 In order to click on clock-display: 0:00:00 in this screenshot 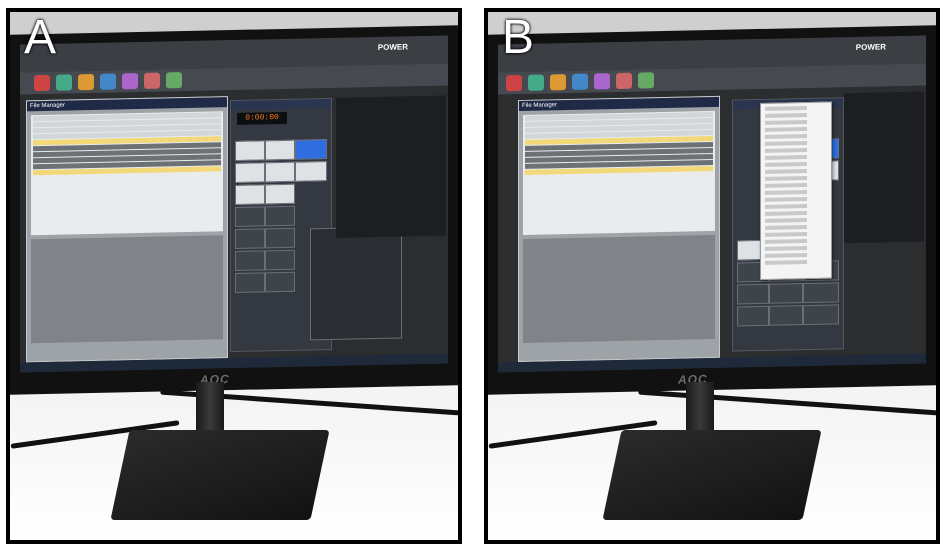, I will do `click(262, 118)`.